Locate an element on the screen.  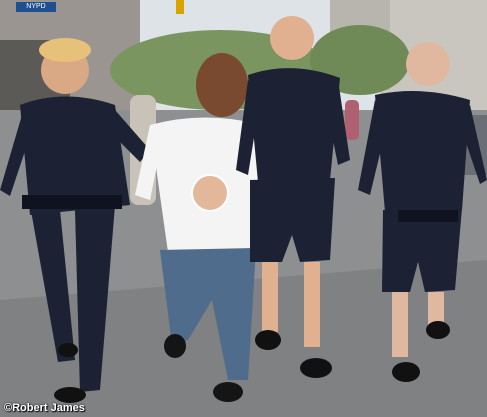
street-sign-text: NYPD is located at coordinates (36, 6).